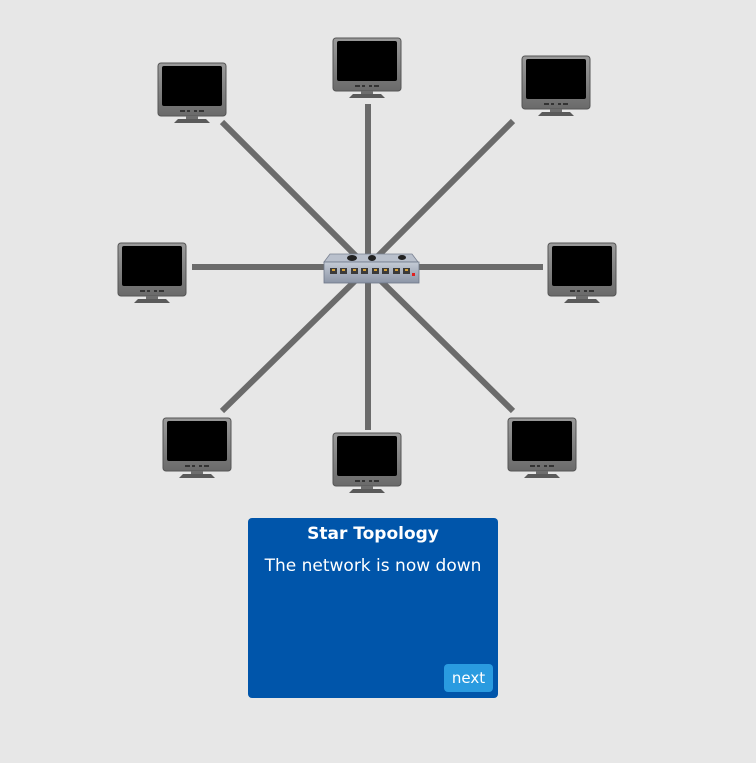 This screenshot has width=756, height=763. Describe the element at coordinates (445, 344) in the screenshot. I see `link-bottom-right` at that location.